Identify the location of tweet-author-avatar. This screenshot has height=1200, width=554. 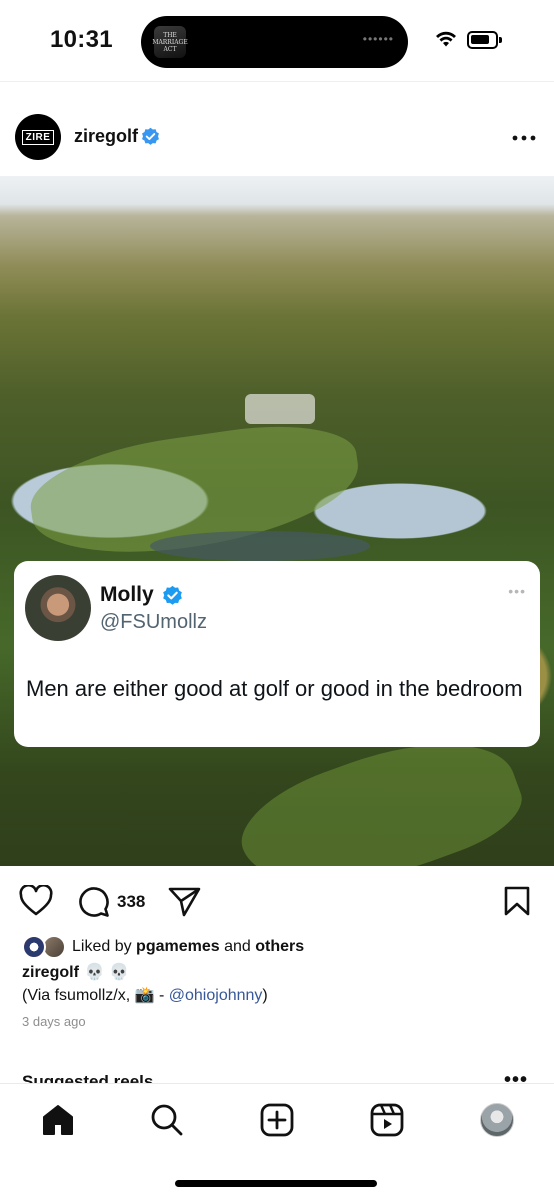
(58, 608).